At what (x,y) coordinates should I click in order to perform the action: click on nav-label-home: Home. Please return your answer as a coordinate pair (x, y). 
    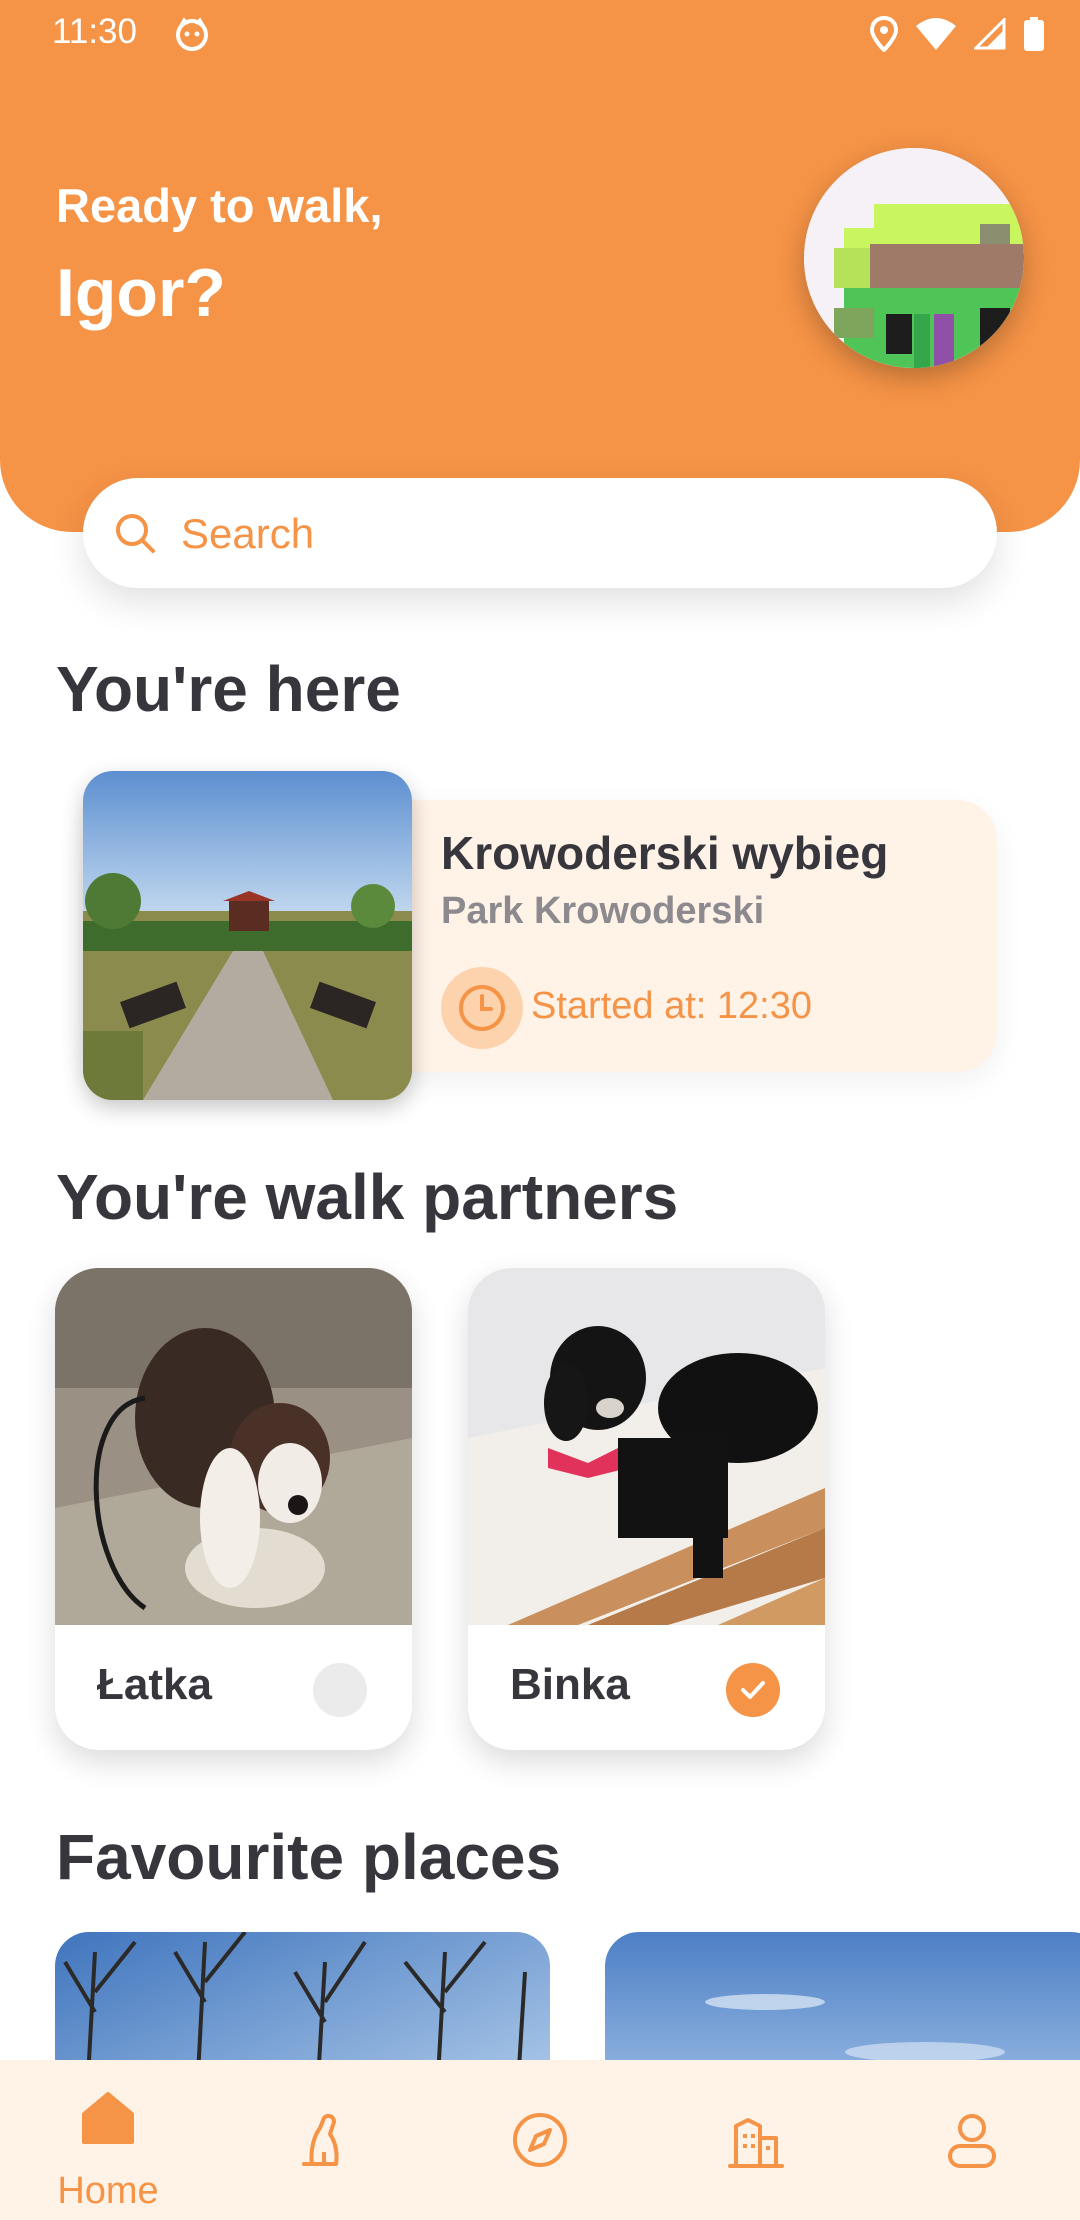
    Looking at the image, I should click on (108, 2191).